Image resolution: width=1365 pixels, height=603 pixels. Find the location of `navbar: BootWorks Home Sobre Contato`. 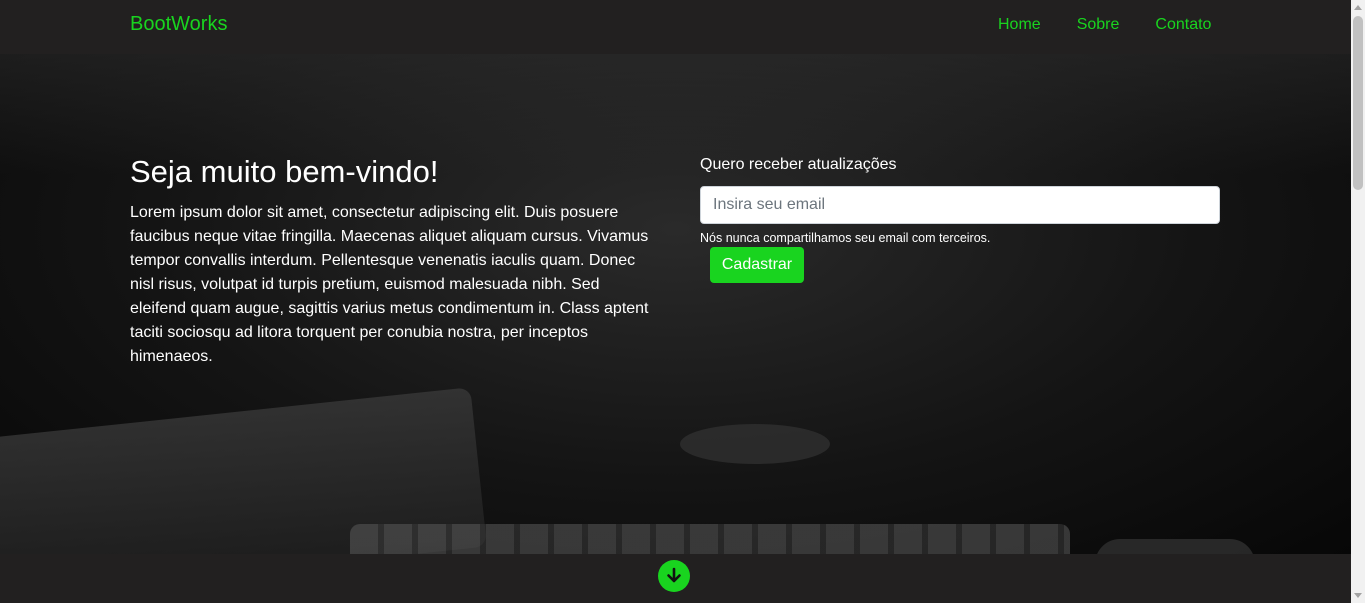

navbar: BootWorks Home Sobre Contato is located at coordinates (675, 27).